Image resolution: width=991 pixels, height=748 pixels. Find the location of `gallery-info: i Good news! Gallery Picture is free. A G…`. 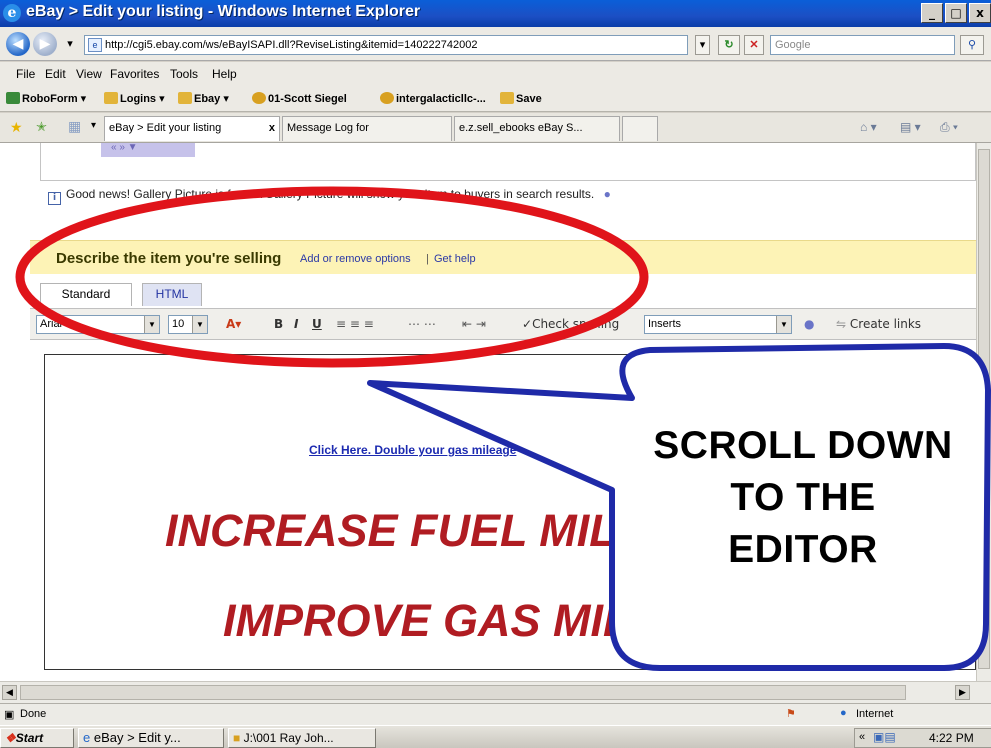

gallery-info: i Good news! Gallery Picture is free. A G… is located at coordinates (329, 196).